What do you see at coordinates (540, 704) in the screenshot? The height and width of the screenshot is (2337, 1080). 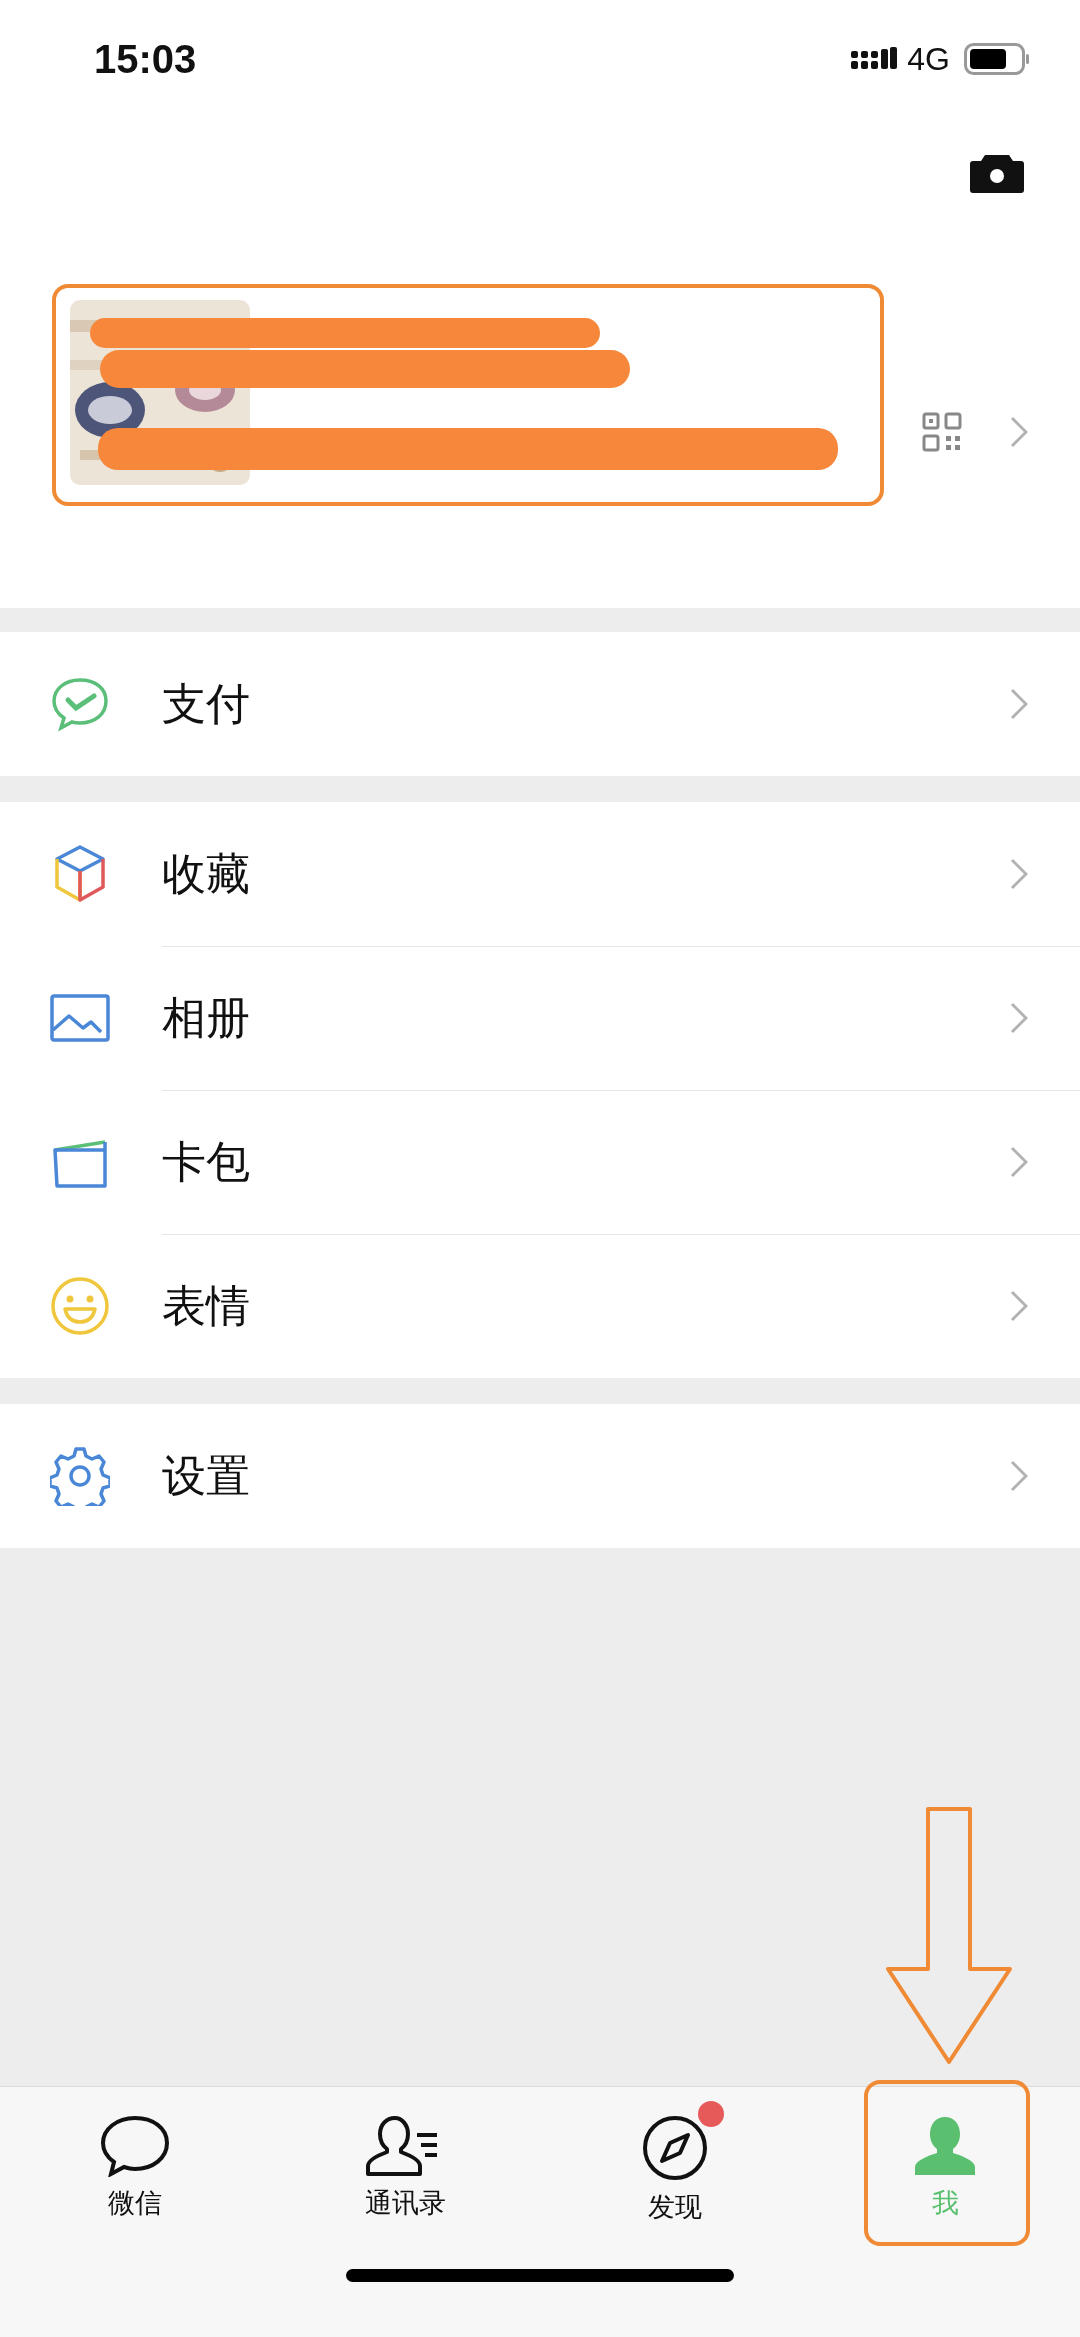 I see `menu-item: 支付` at bounding box center [540, 704].